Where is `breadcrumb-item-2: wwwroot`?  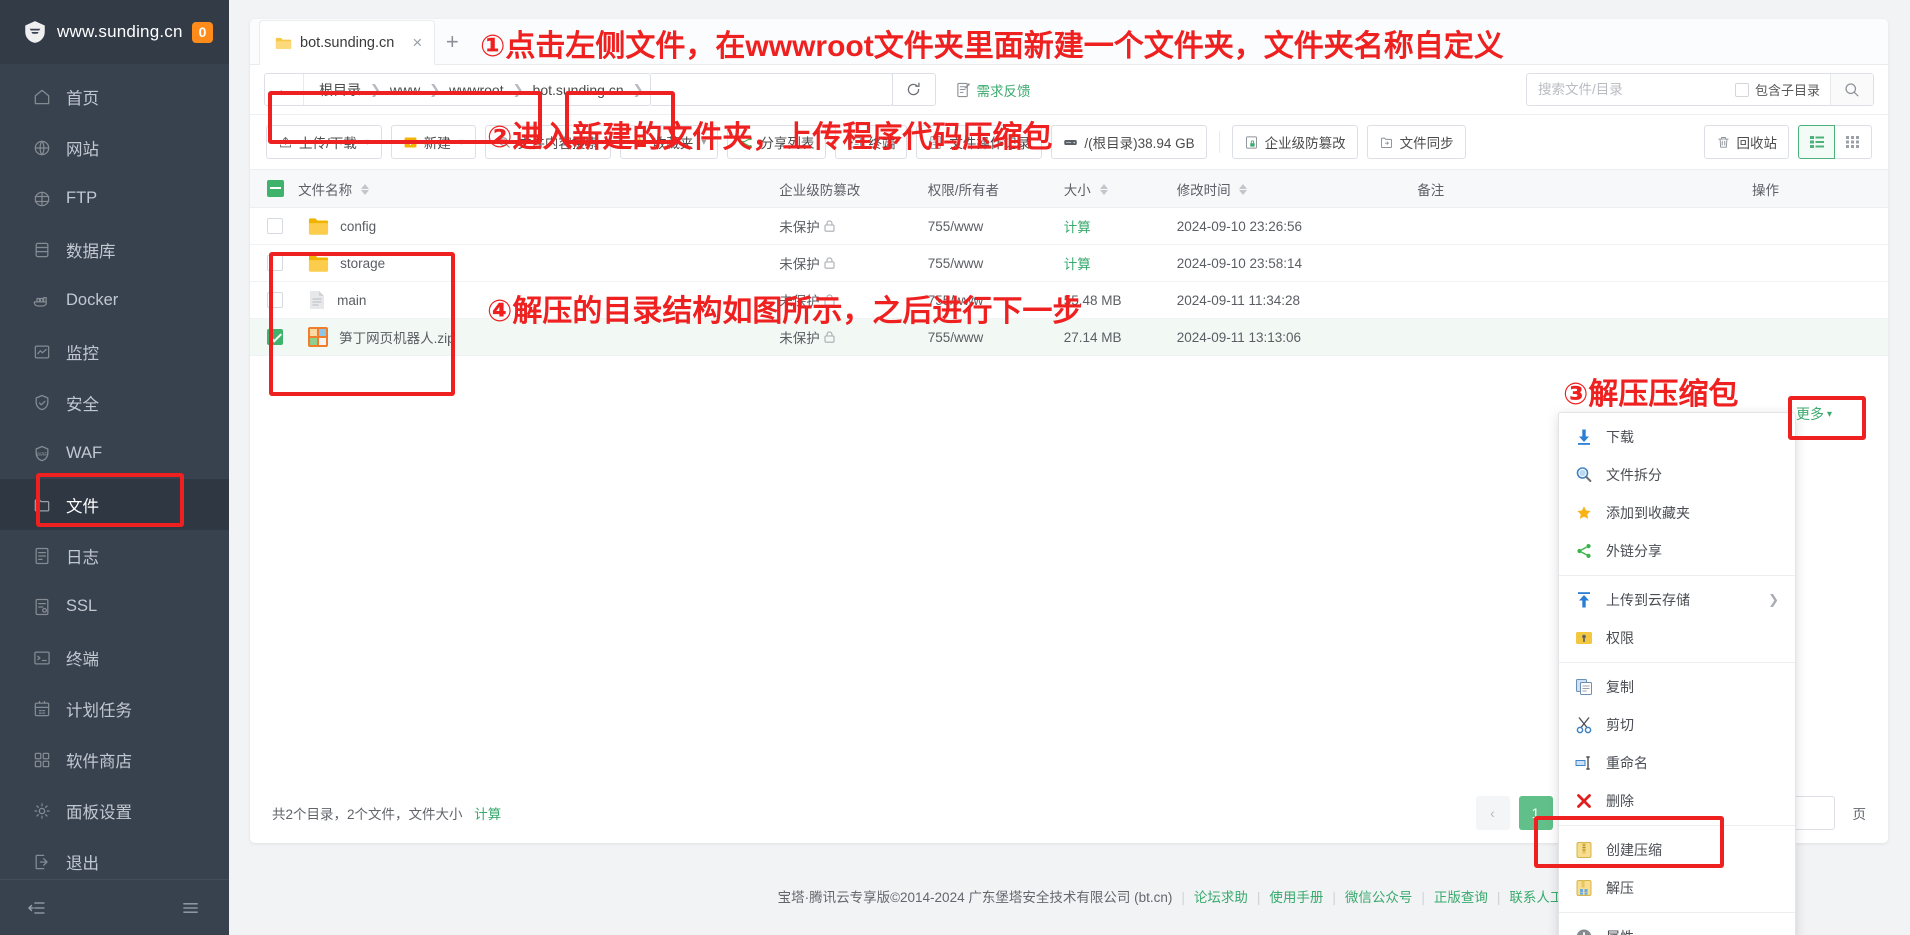 breadcrumb-item-2: wwwroot is located at coordinates (476, 90).